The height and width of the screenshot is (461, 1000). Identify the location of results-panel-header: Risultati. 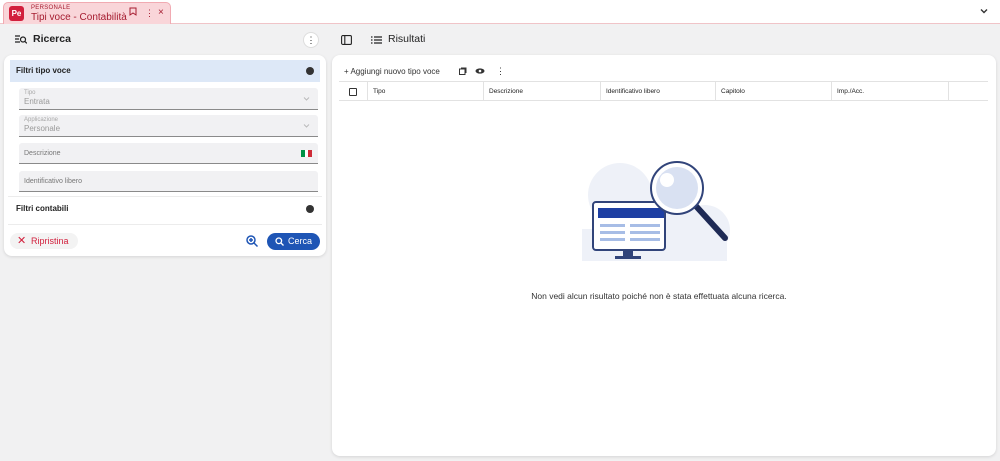
(664, 40).